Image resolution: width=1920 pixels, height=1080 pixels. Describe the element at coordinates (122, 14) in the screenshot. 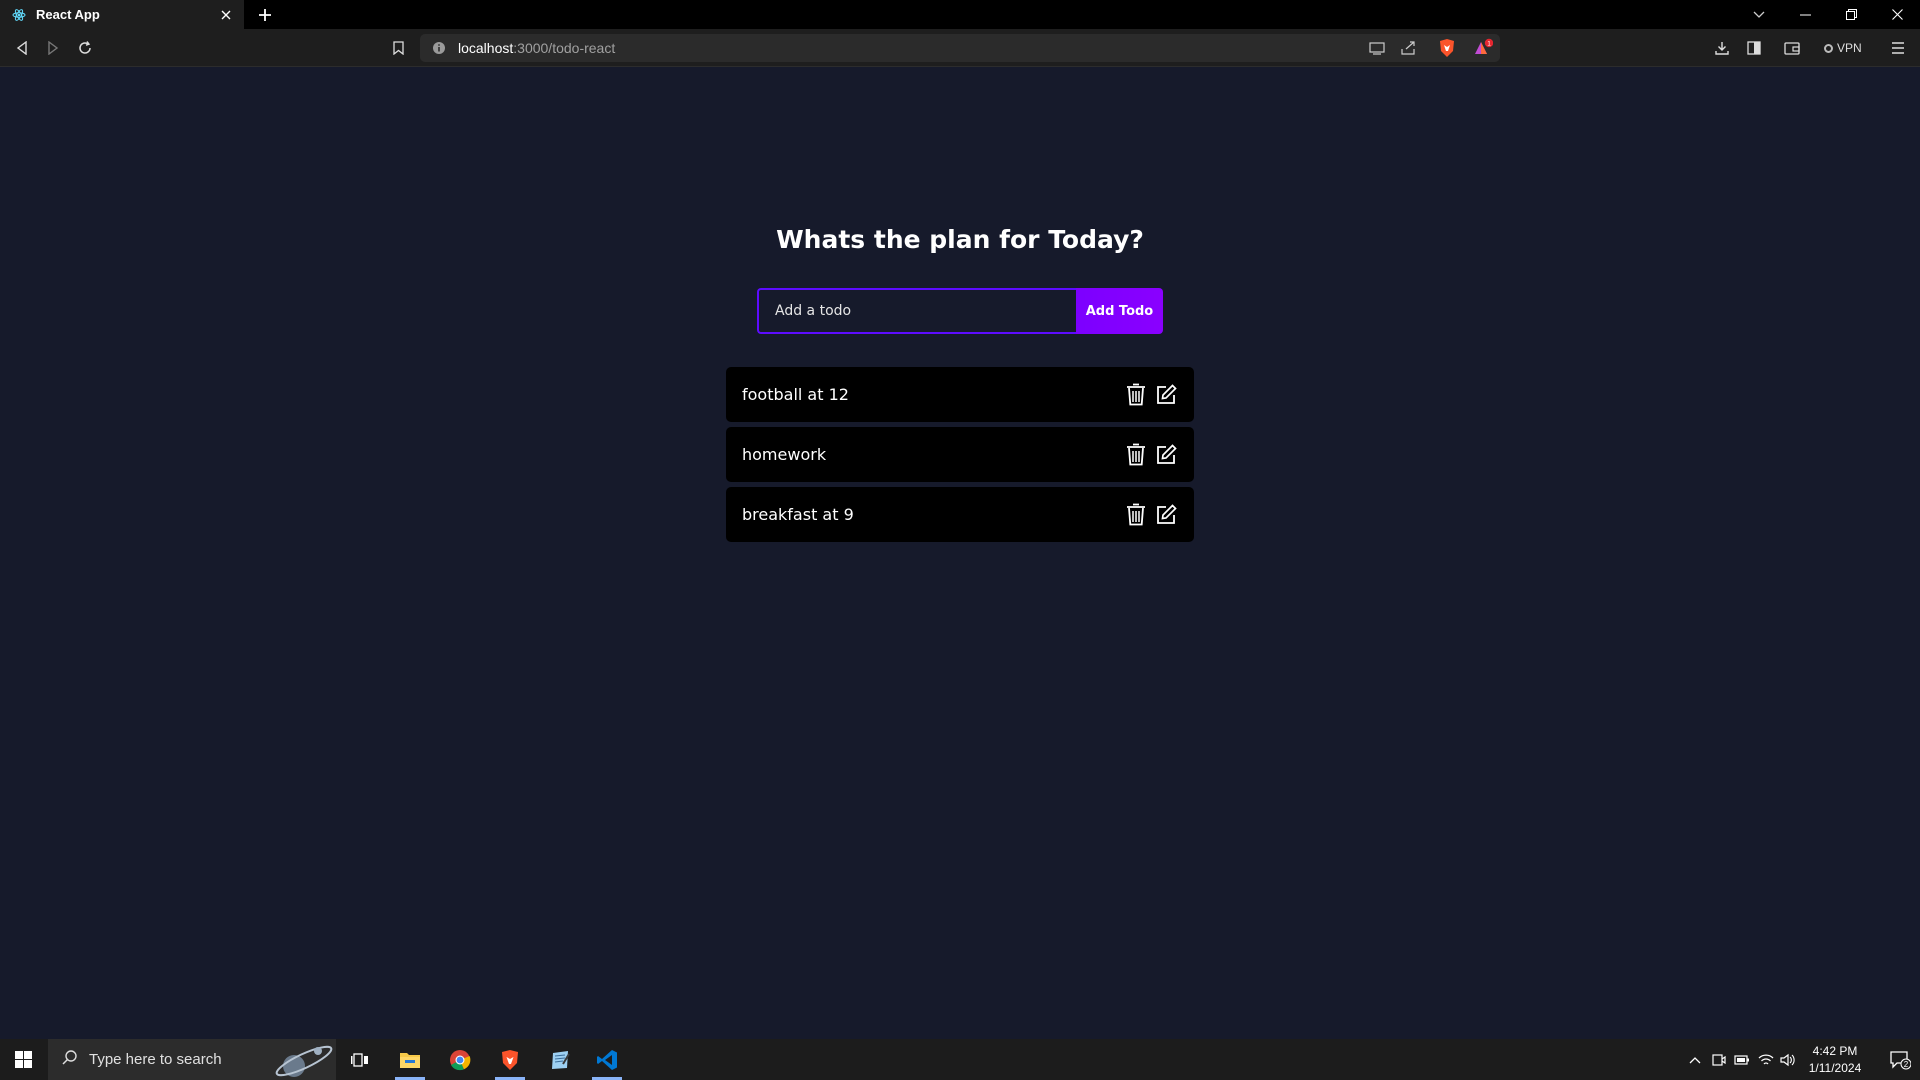

I see `tab-react-app: React App` at that location.